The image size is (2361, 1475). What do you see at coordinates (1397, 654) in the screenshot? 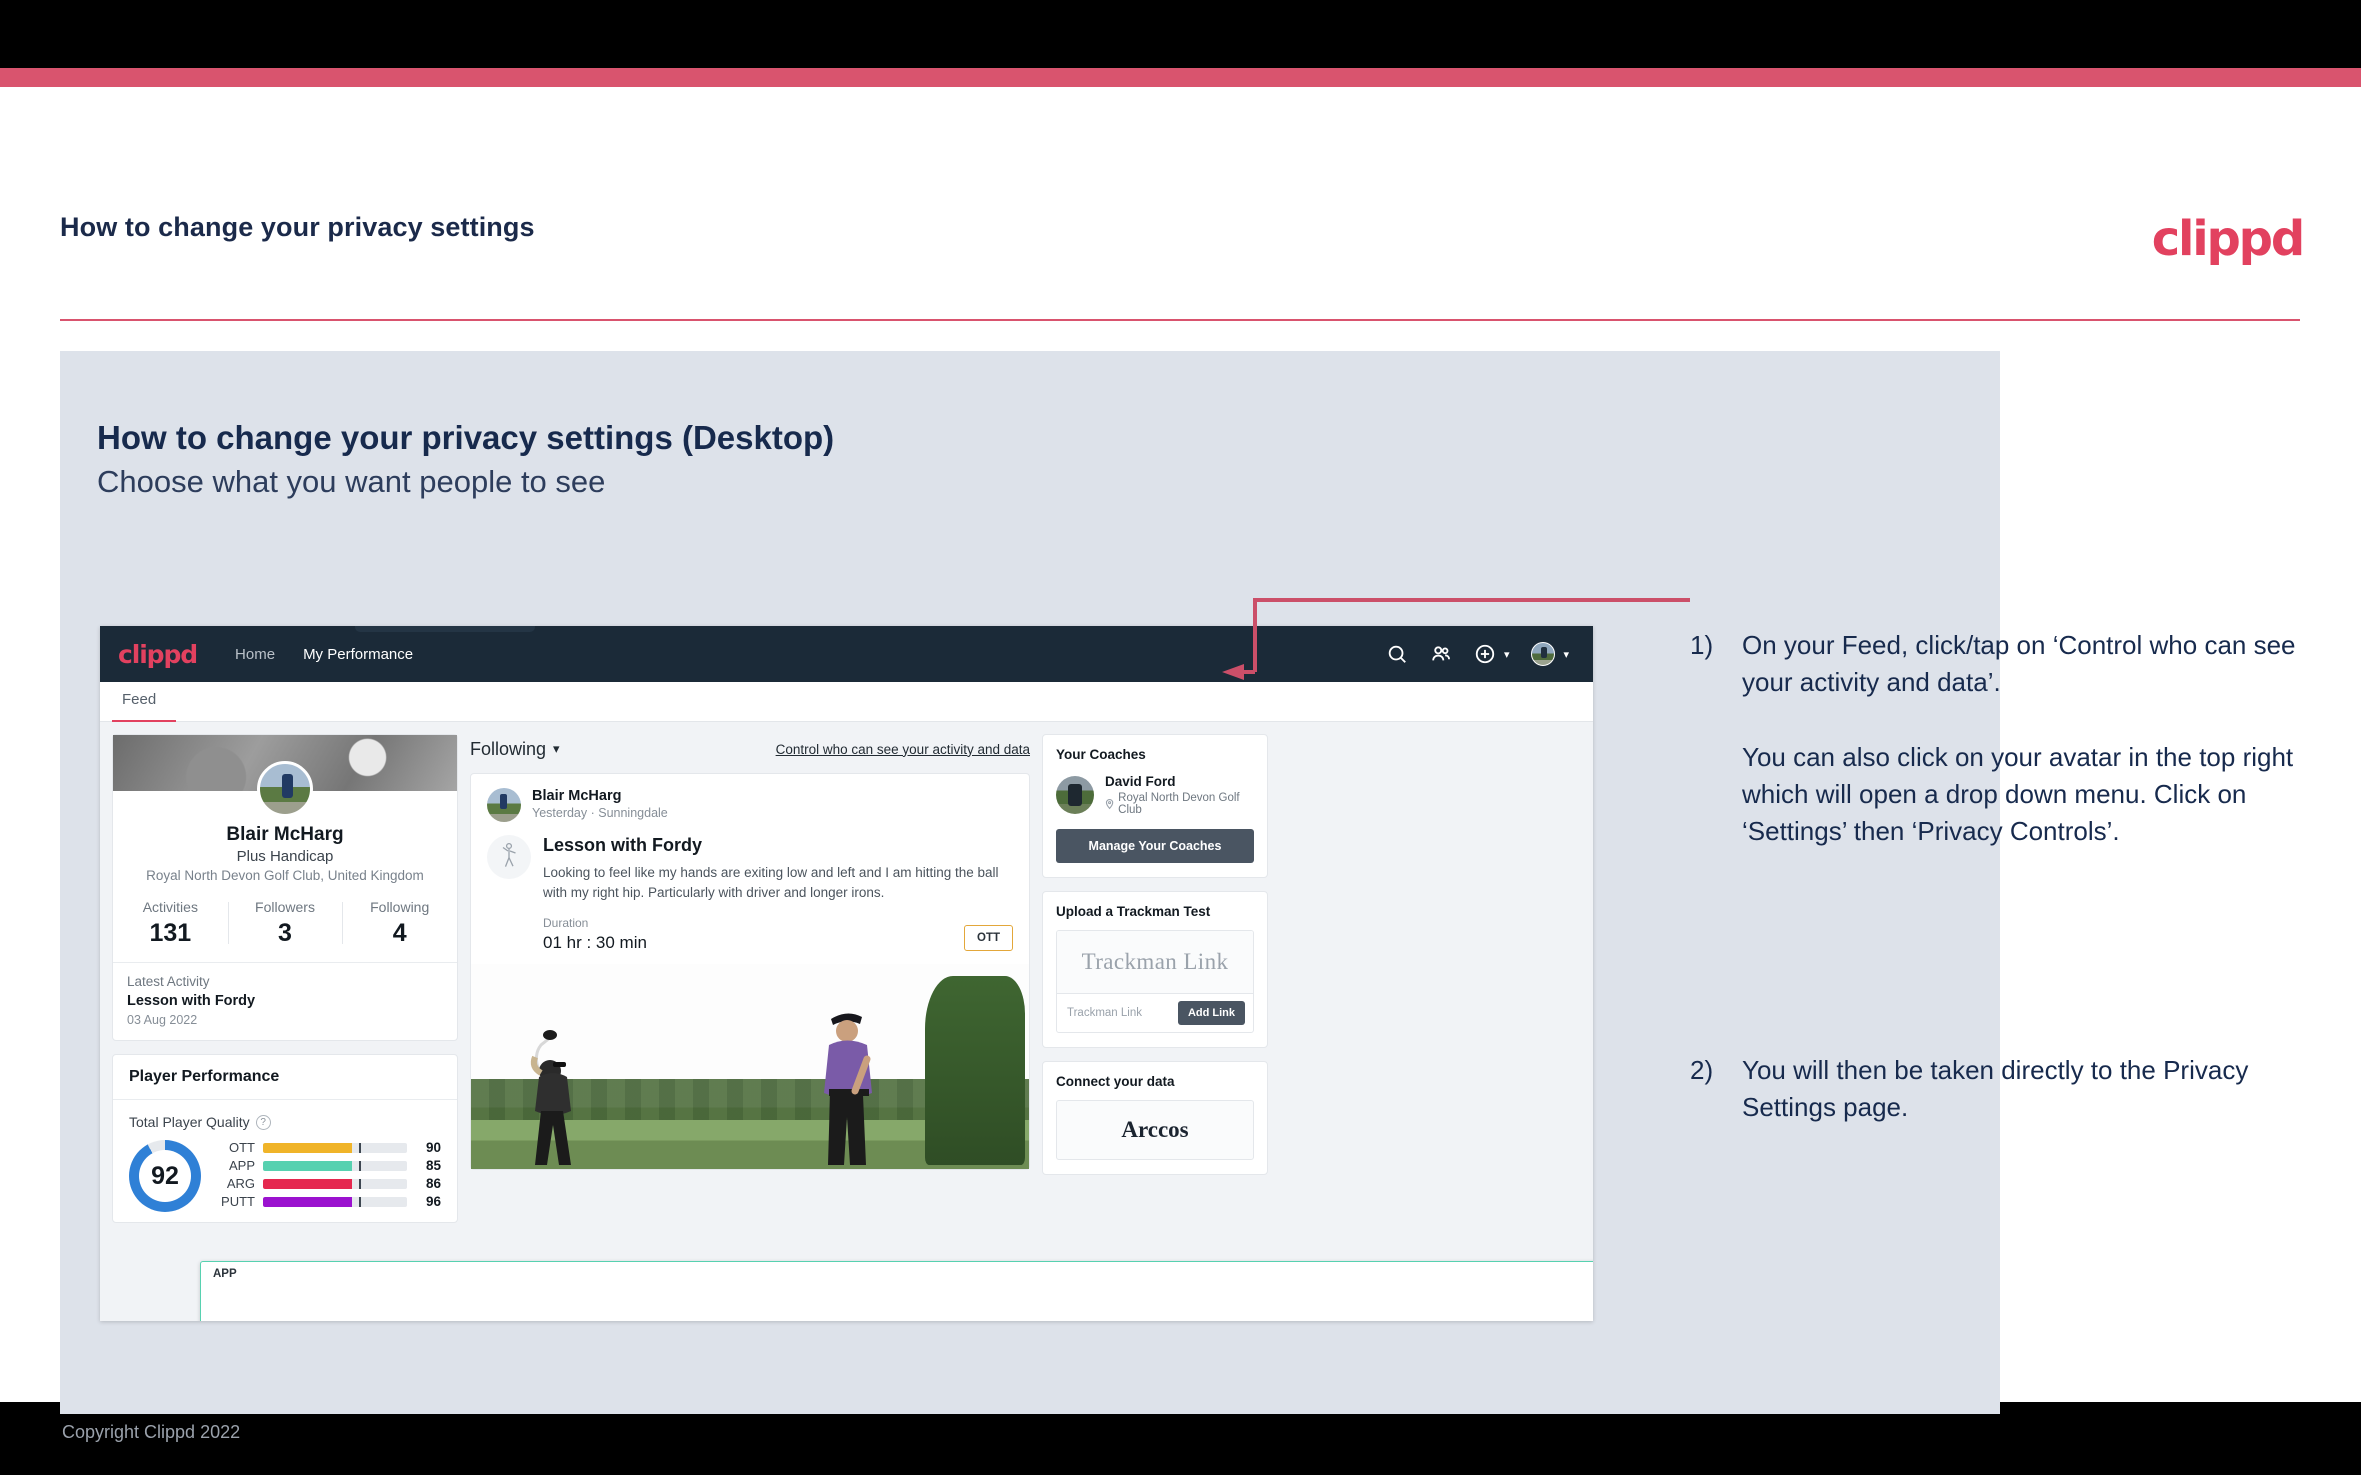
I see `search-icon` at bounding box center [1397, 654].